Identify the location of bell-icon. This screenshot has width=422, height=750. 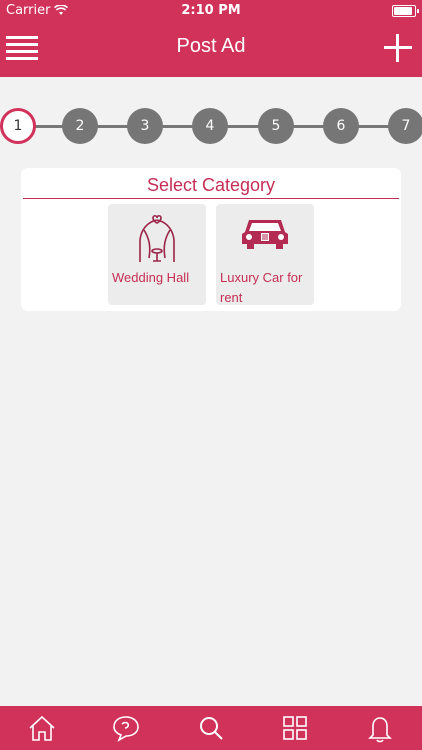
(379, 730).